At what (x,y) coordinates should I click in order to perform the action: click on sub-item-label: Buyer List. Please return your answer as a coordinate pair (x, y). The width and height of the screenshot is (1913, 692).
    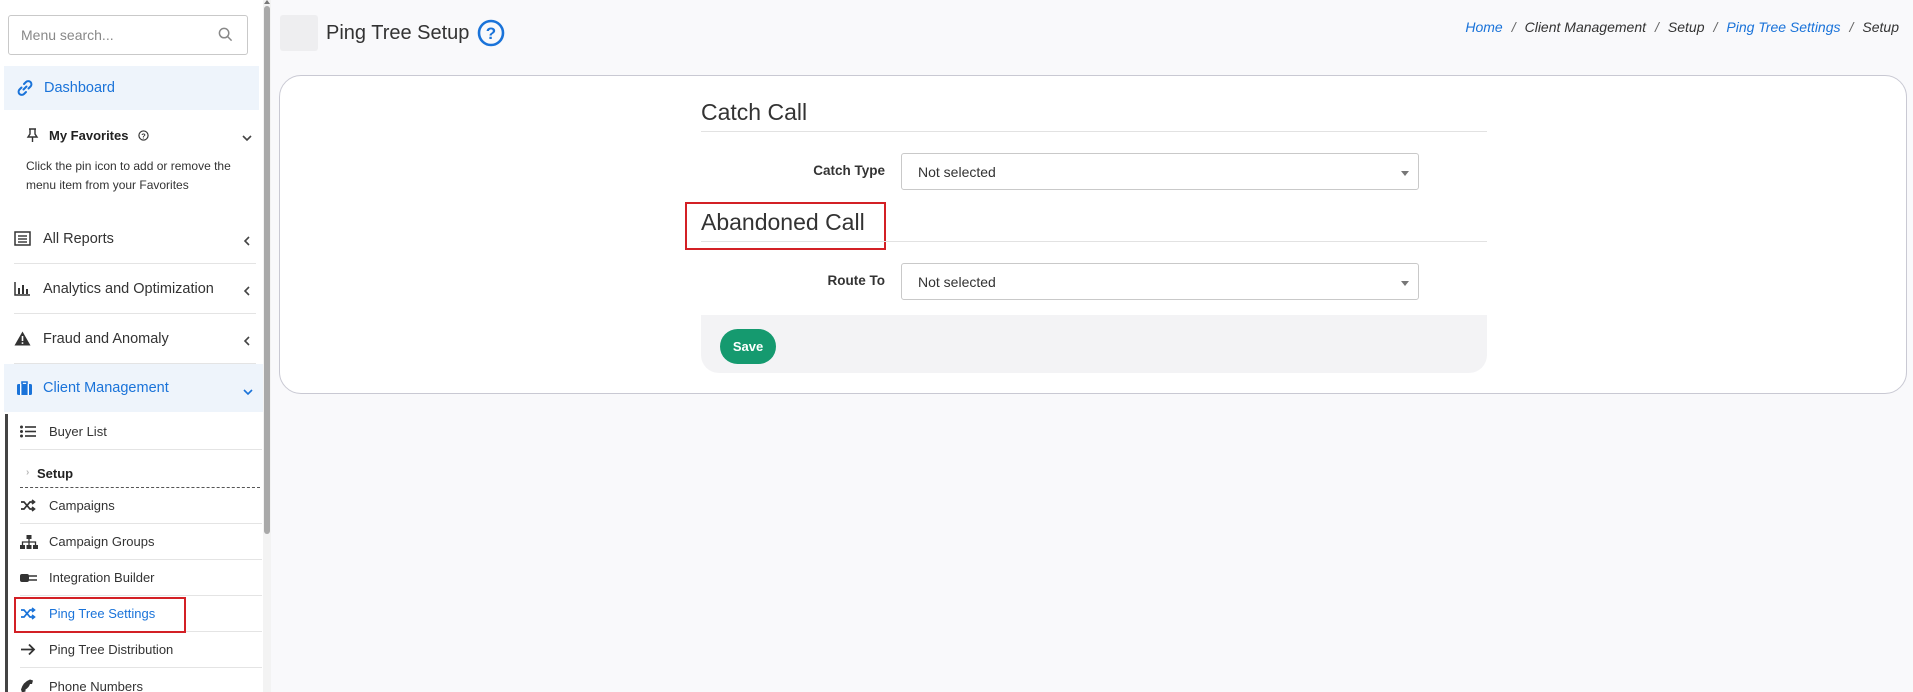
    Looking at the image, I should click on (78, 431).